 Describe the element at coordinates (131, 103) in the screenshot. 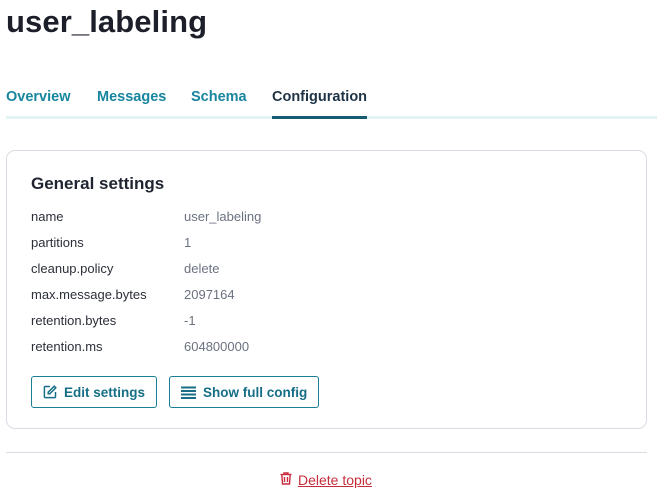

I see `tab-messages: Messages` at that location.